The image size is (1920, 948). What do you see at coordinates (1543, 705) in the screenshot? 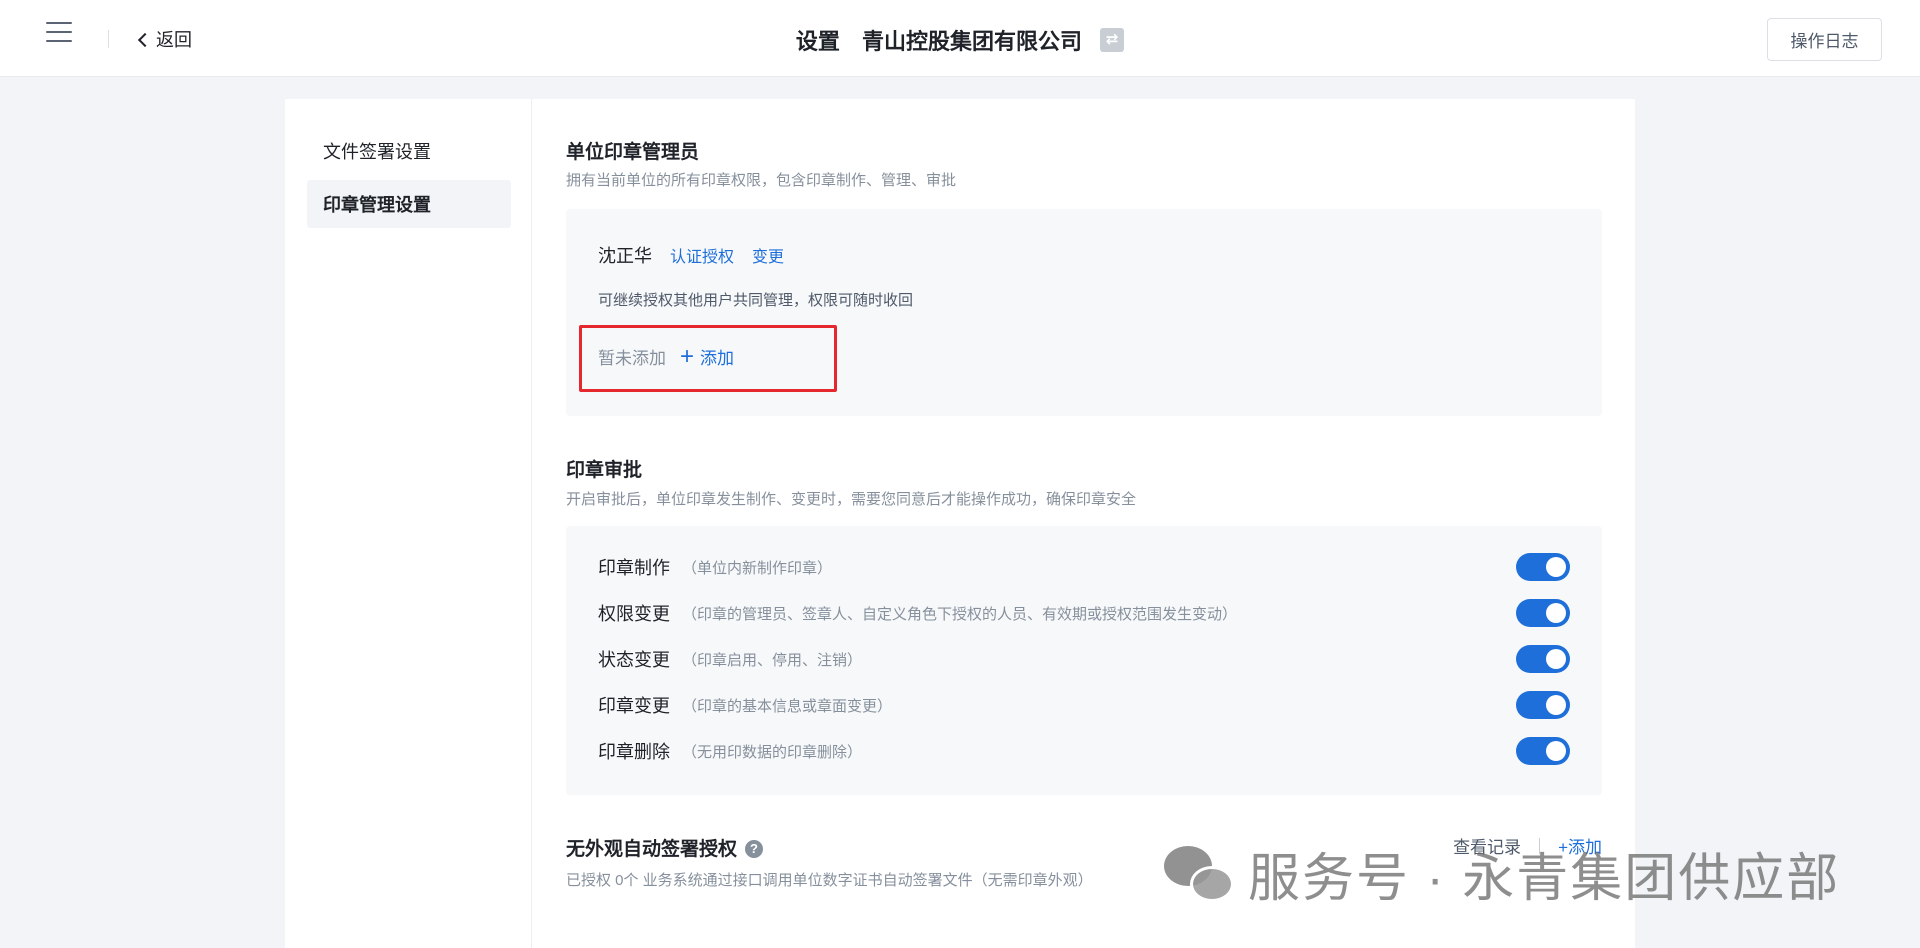
I see `approval-toggle-seal-change` at bounding box center [1543, 705].